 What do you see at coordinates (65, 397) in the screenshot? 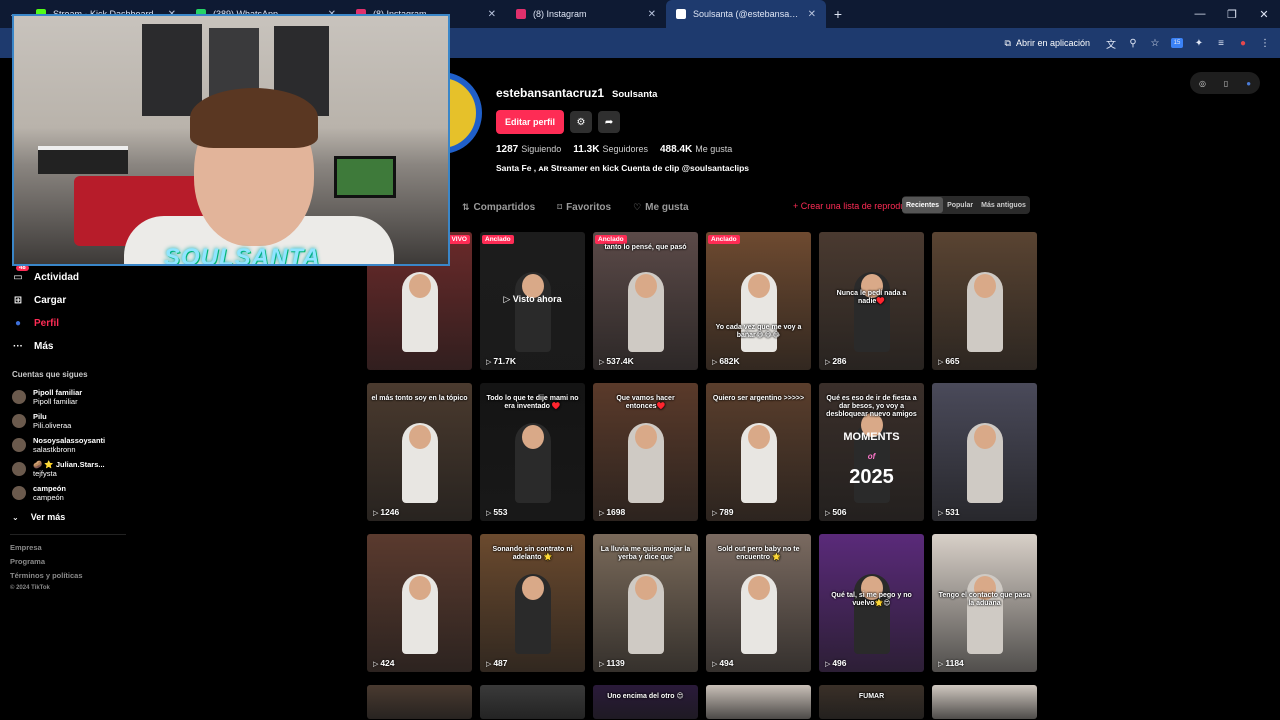
I see `following-account: Pipoll familiar Pipoll familiar` at bounding box center [65, 397].